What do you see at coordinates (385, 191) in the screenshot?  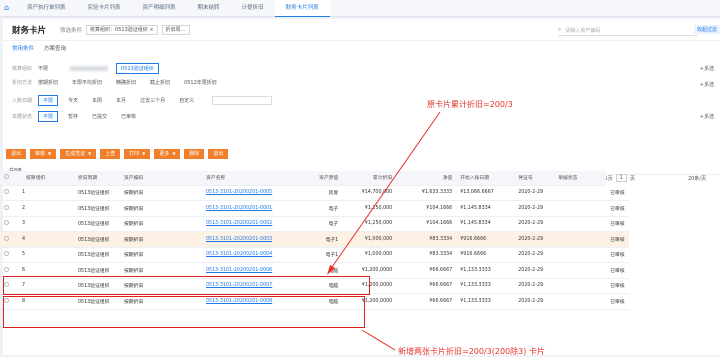 I see `arrow-line-top` at bounding box center [385, 191].